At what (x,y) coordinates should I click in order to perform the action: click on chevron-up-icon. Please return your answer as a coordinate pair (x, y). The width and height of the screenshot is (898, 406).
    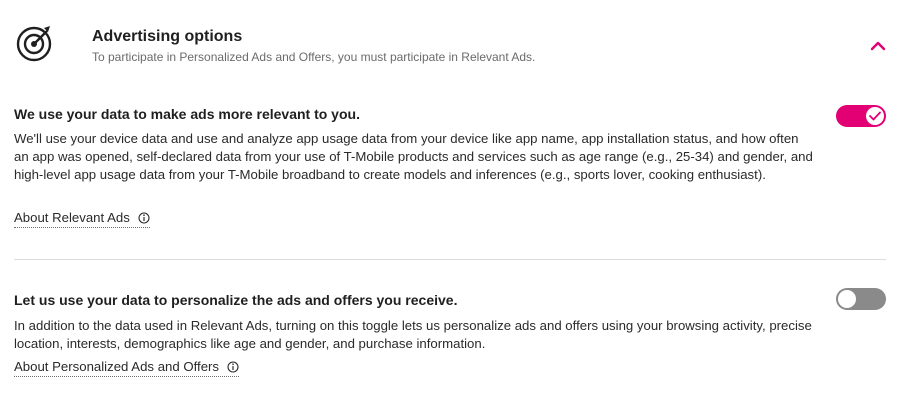
    Looking at the image, I should click on (878, 46).